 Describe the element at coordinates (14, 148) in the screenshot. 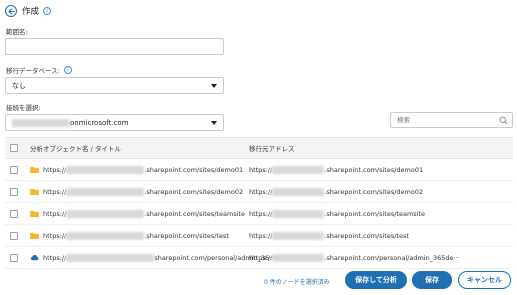

I see `select-all-checkbox` at that location.